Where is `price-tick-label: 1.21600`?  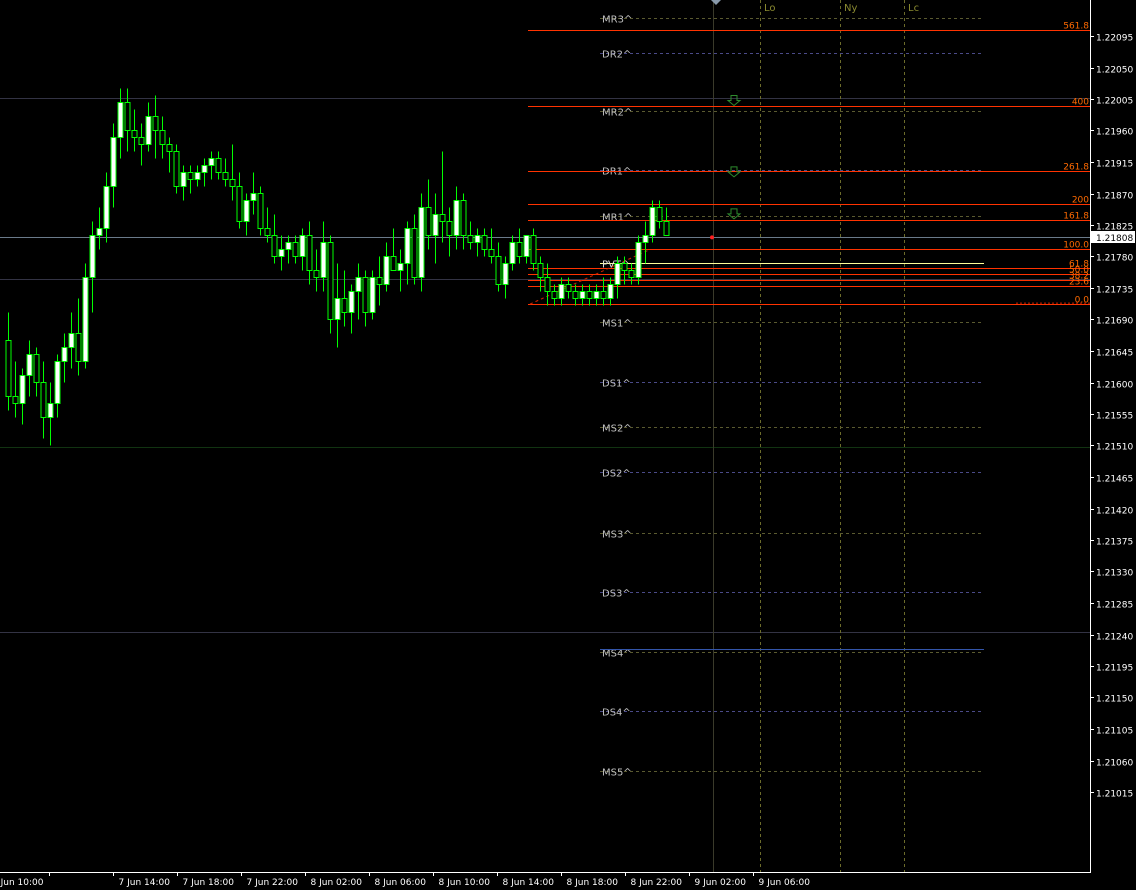
price-tick-label: 1.21600 is located at coordinates (1114, 386).